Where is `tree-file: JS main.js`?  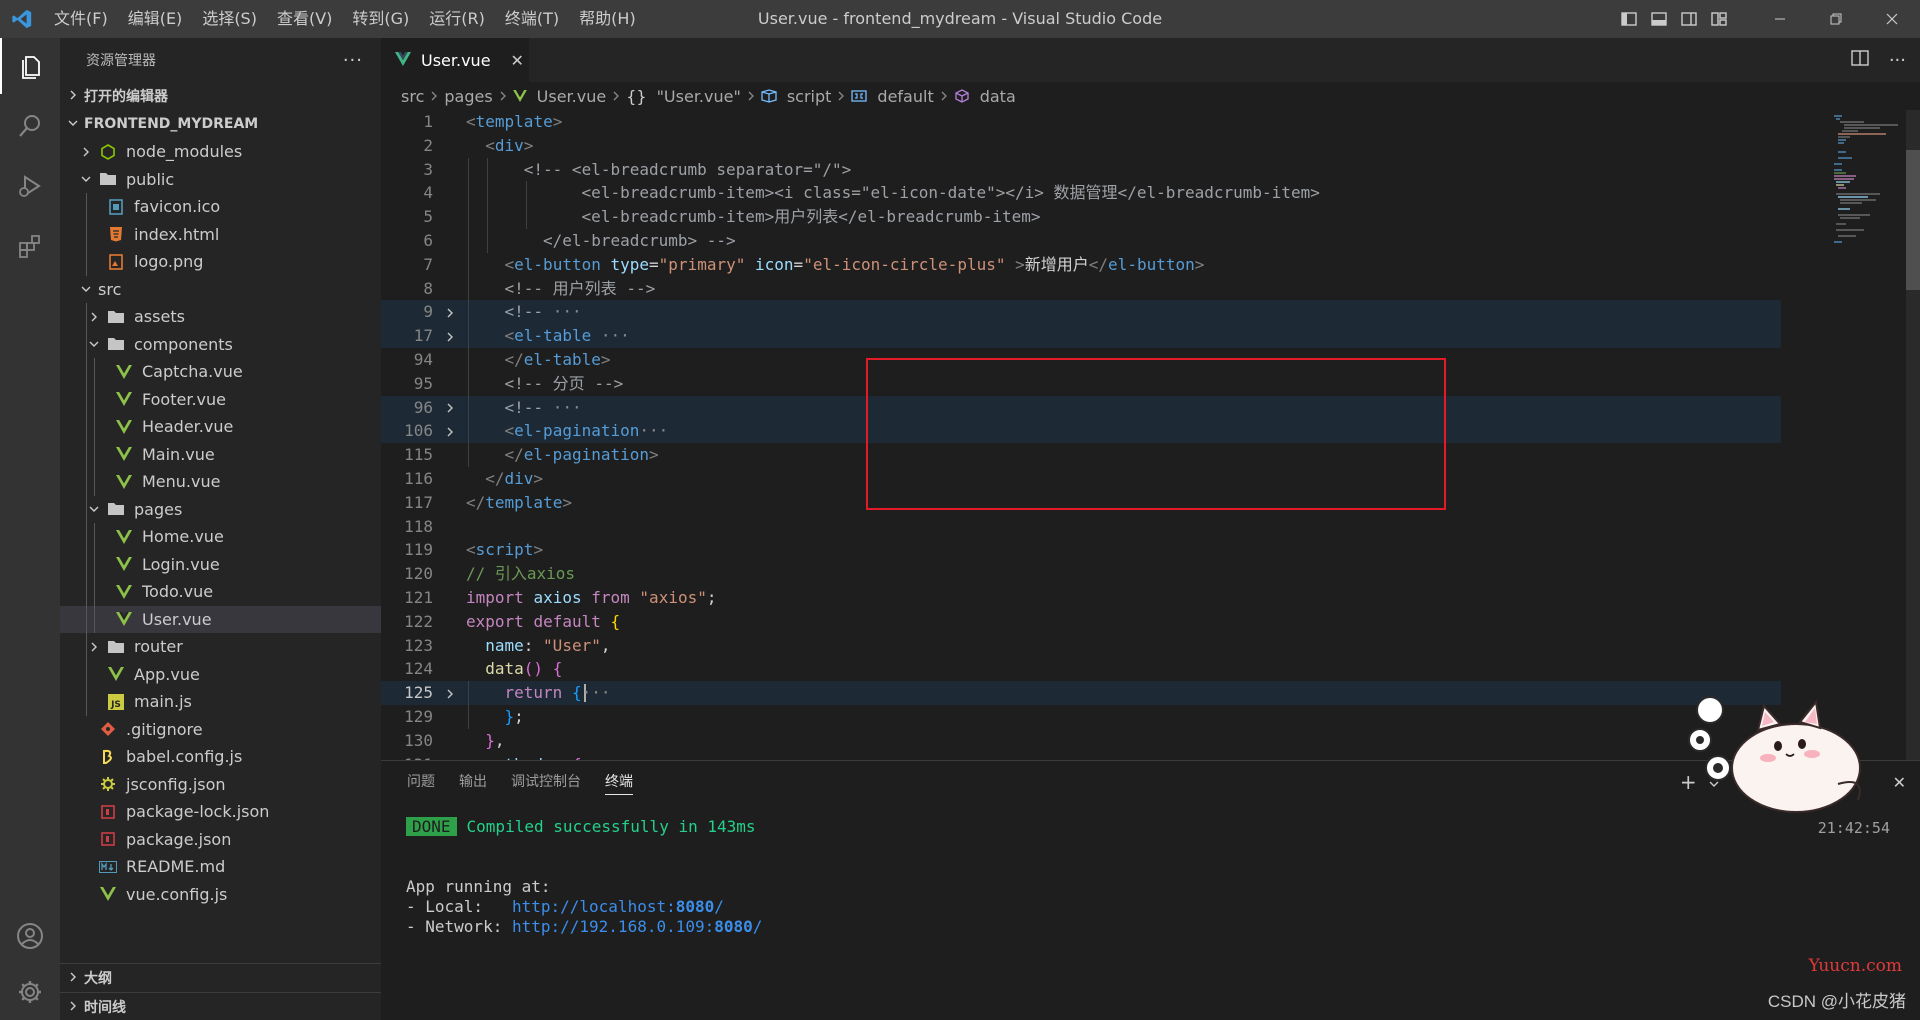 tree-file: JS main.js is located at coordinates (220, 702).